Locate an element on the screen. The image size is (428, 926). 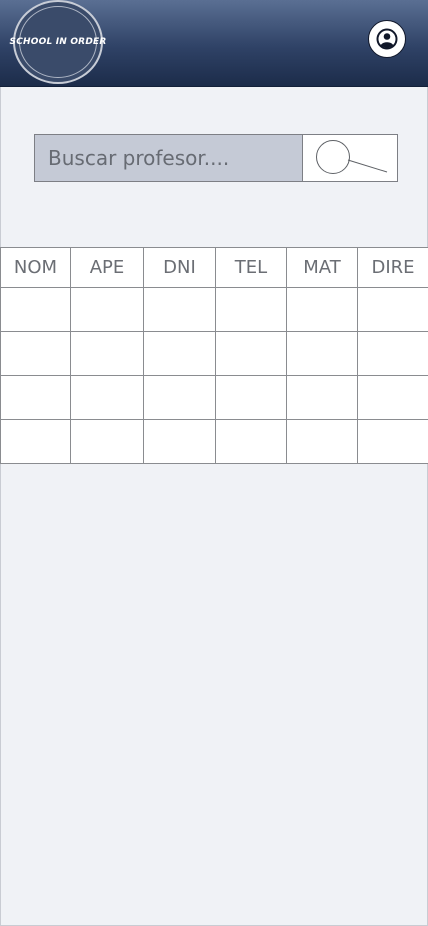
column-header-nom: NOM is located at coordinates (35, 267).